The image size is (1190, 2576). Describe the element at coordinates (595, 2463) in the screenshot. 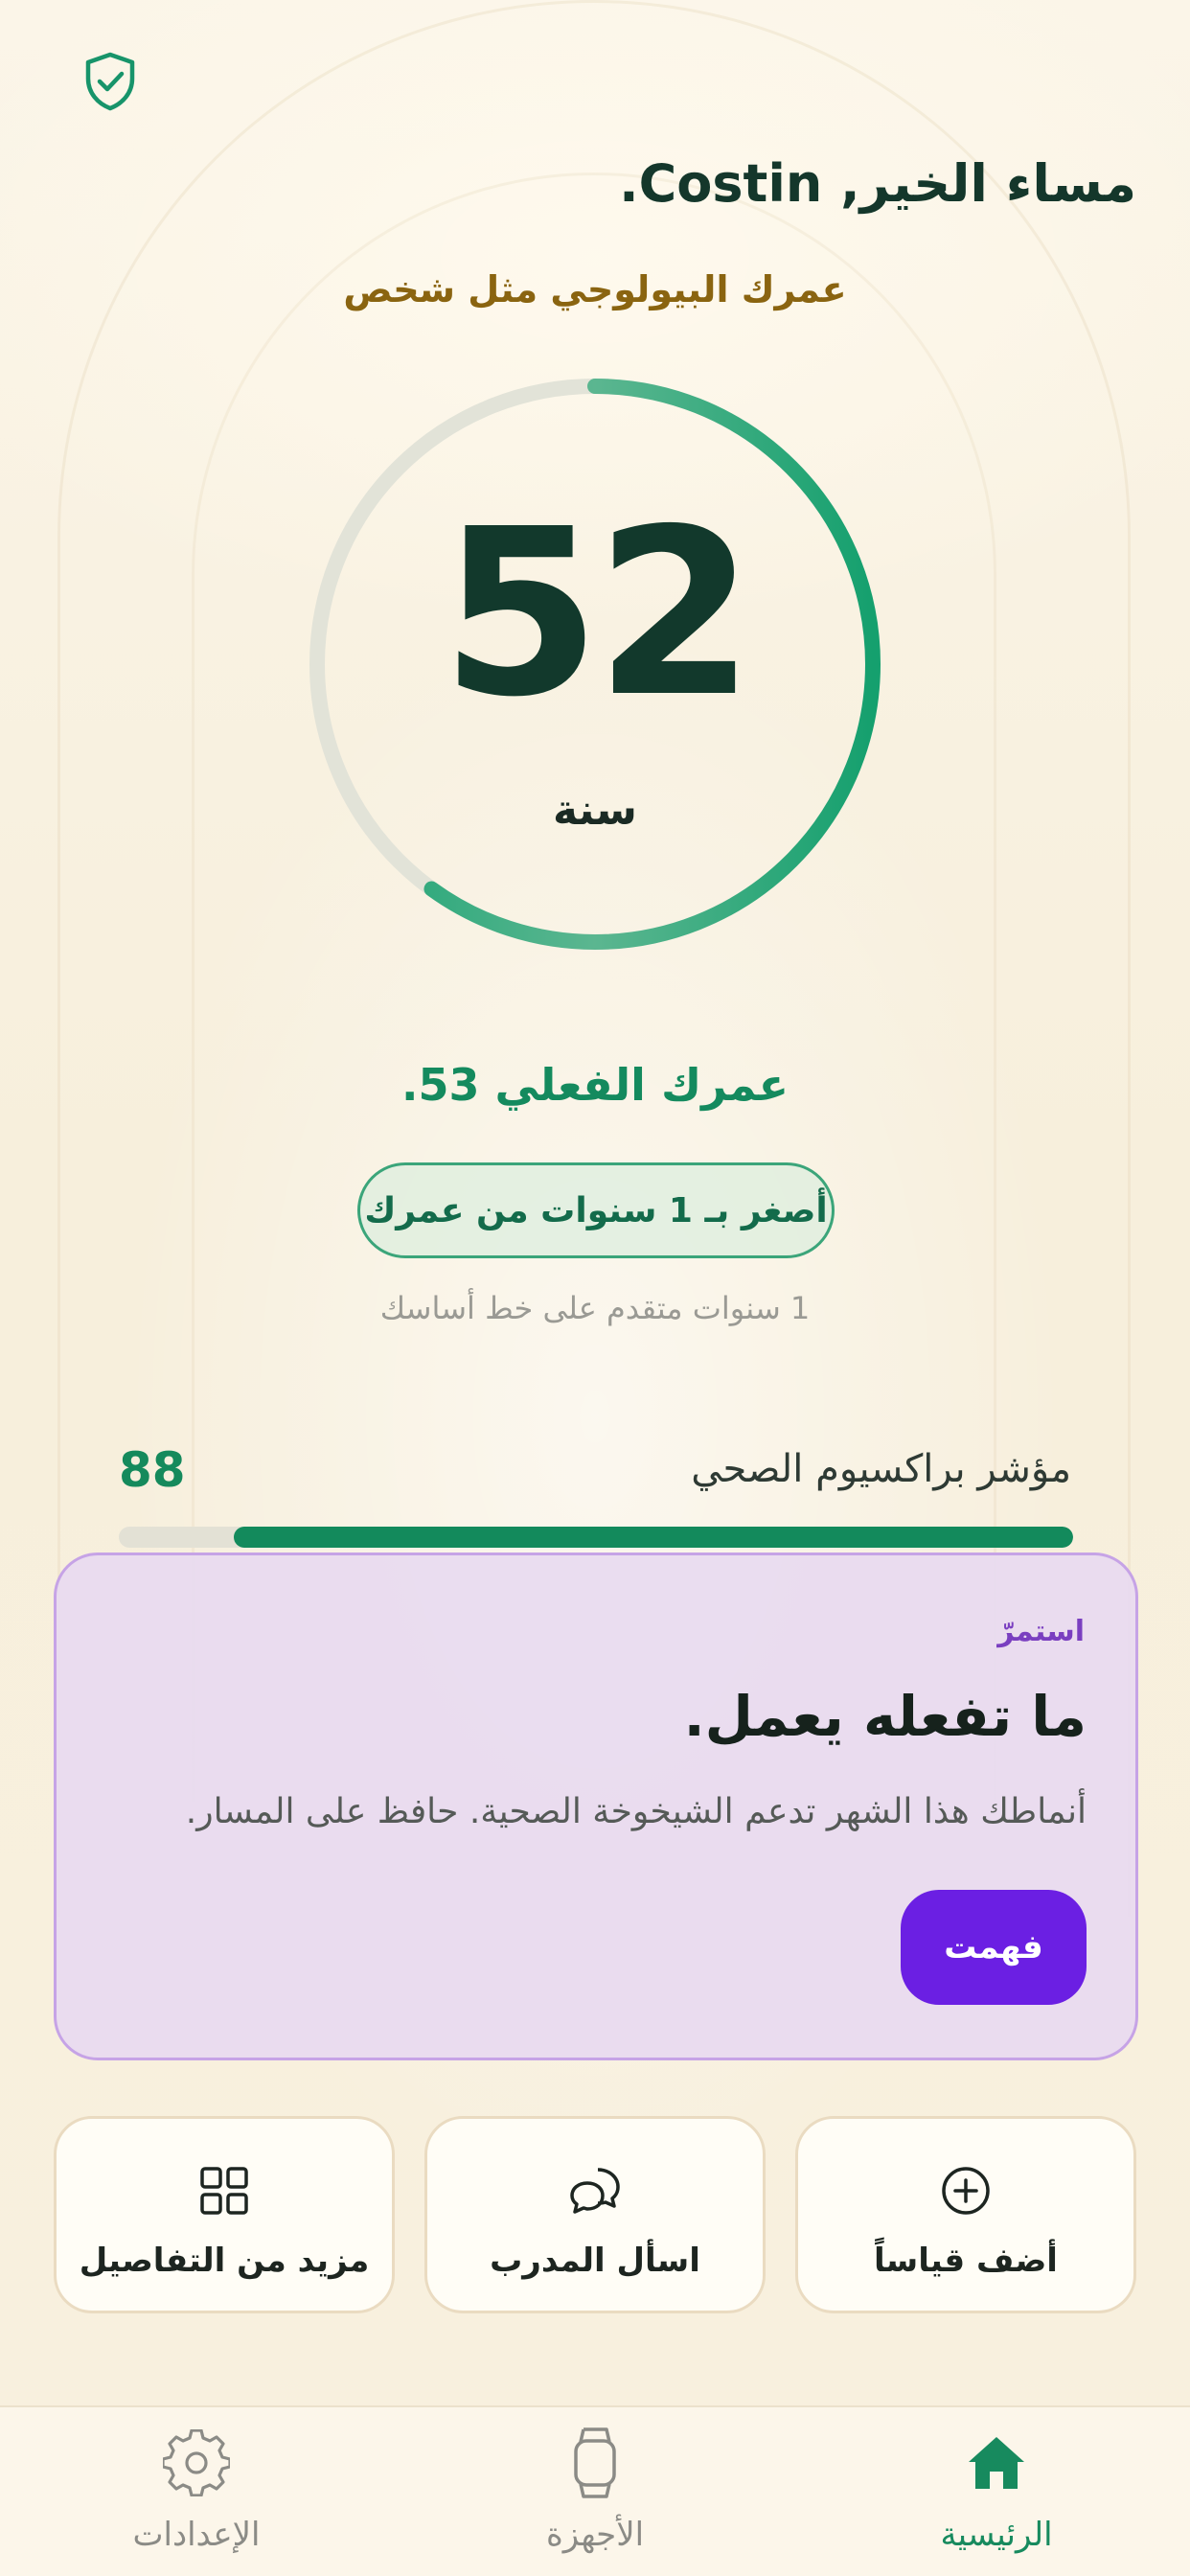

I see `watch-icon` at that location.